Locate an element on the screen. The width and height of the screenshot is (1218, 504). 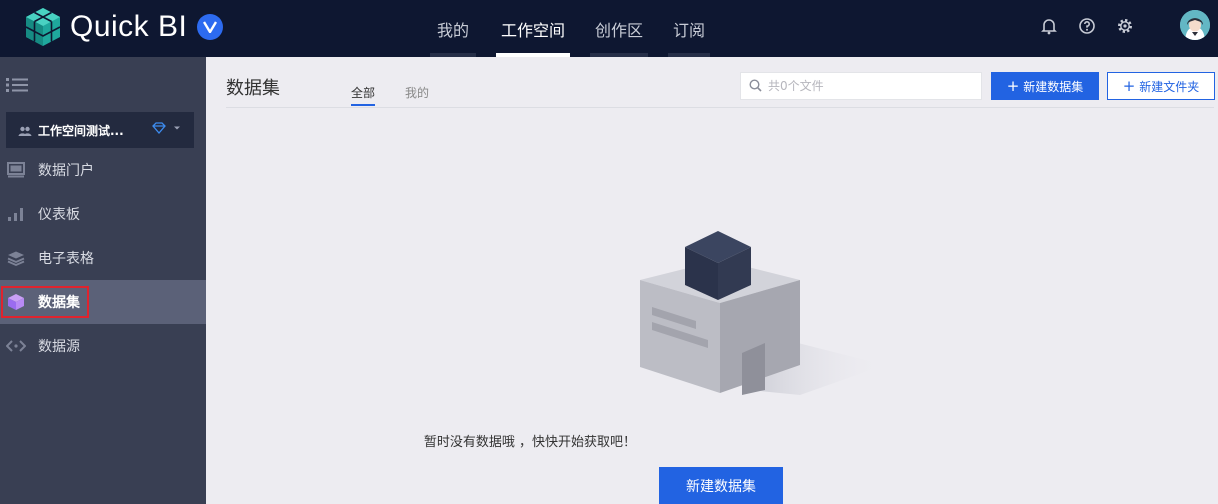
search-box is located at coordinates (861, 86).